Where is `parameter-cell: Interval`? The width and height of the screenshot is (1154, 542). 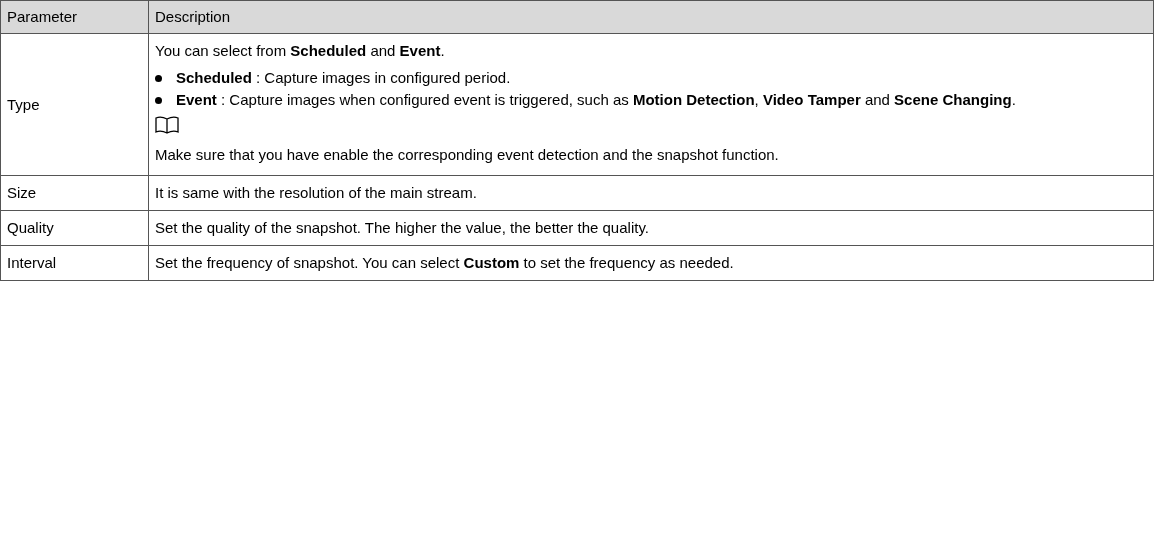 parameter-cell: Interval is located at coordinates (74, 263).